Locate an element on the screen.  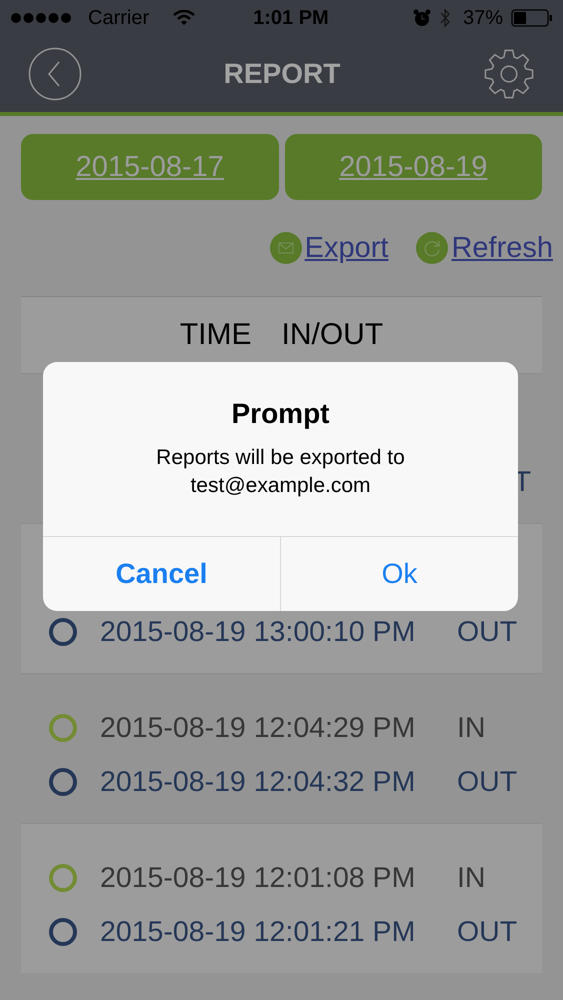
entry-time: 2015-08-19 12:04:29 PM is located at coordinates (258, 728).